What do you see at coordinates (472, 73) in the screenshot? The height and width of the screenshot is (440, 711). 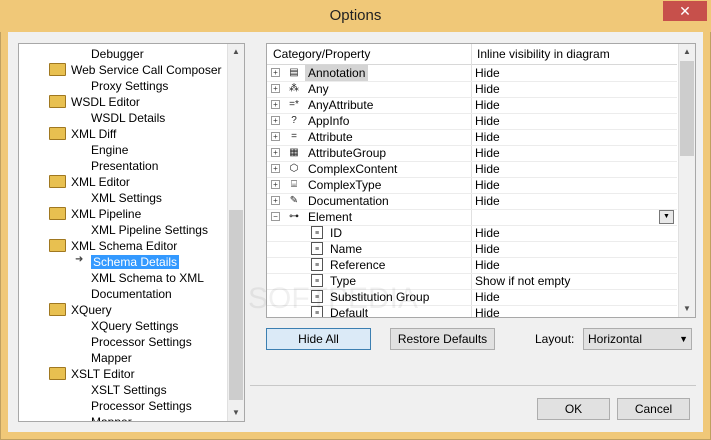 I see `grid-row: + ▤ Annotation Hide` at bounding box center [472, 73].